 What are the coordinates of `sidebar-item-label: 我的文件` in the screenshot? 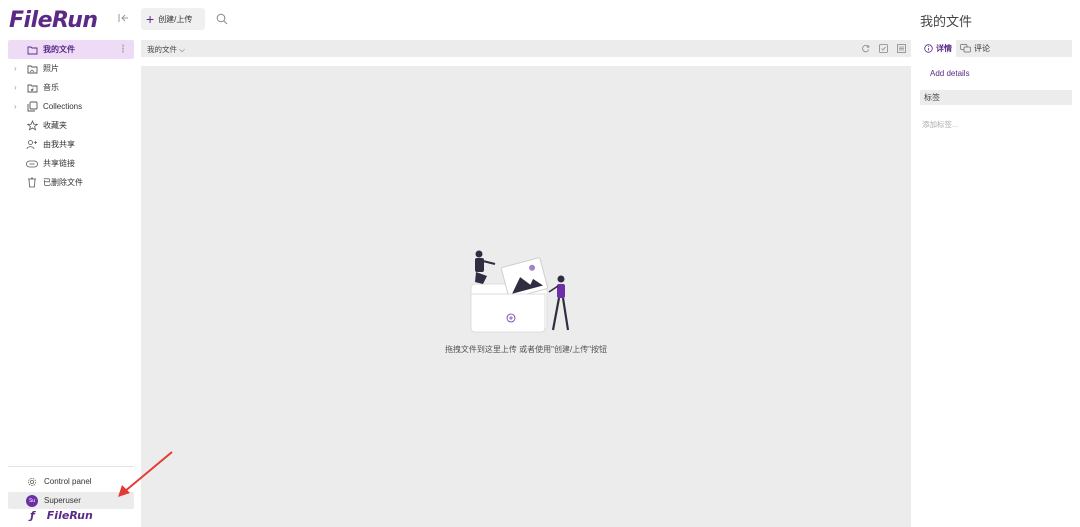 It's located at (59, 49).